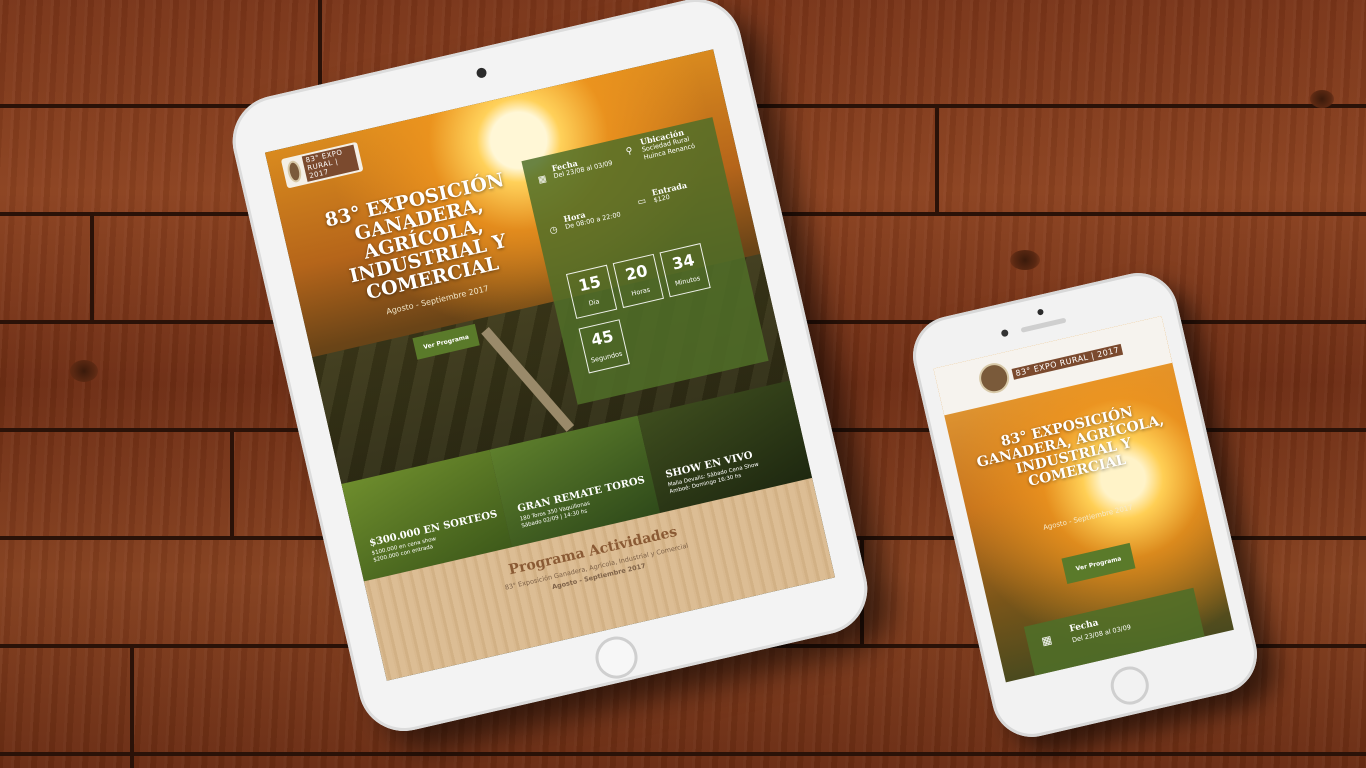 The width and height of the screenshot is (1366, 768). What do you see at coordinates (1098, 563) in the screenshot?
I see `ver-programa-button: Ver Programa` at bounding box center [1098, 563].